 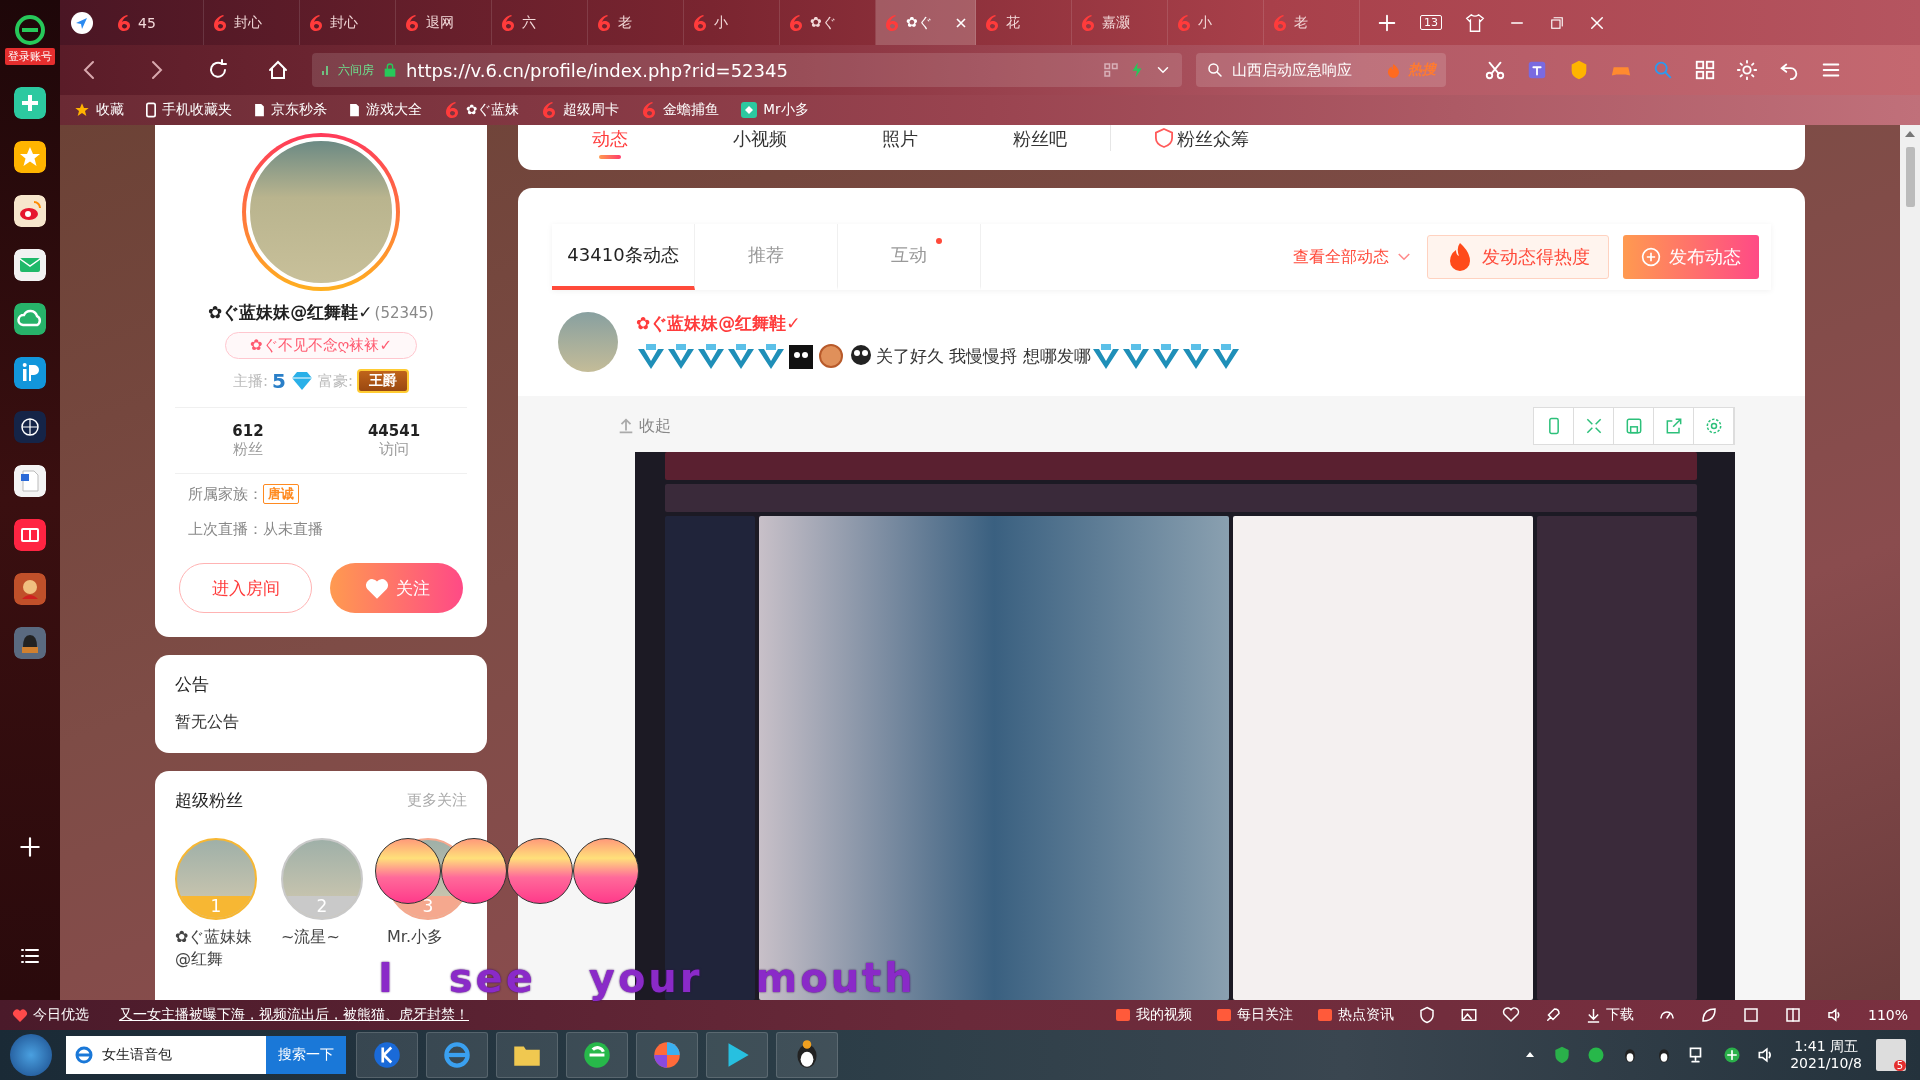 What do you see at coordinates (30, 30) in the screenshot?
I see `browser-logo-icon` at bounding box center [30, 30].